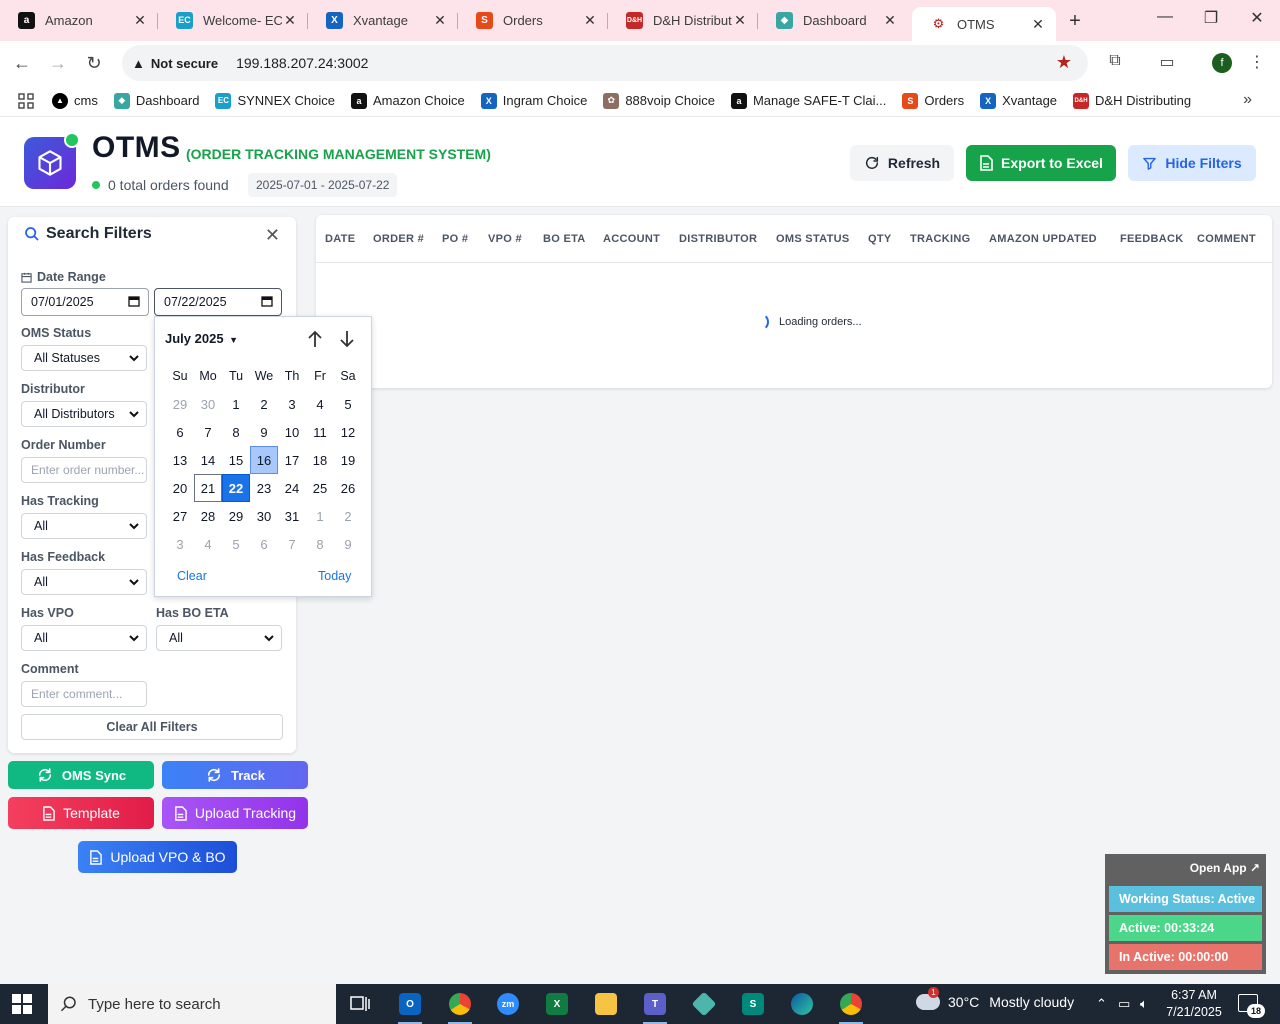 The image size is (1280, 1024). I want to click on clear-all-filters-button: Clear All Filters, so click(152, 727).